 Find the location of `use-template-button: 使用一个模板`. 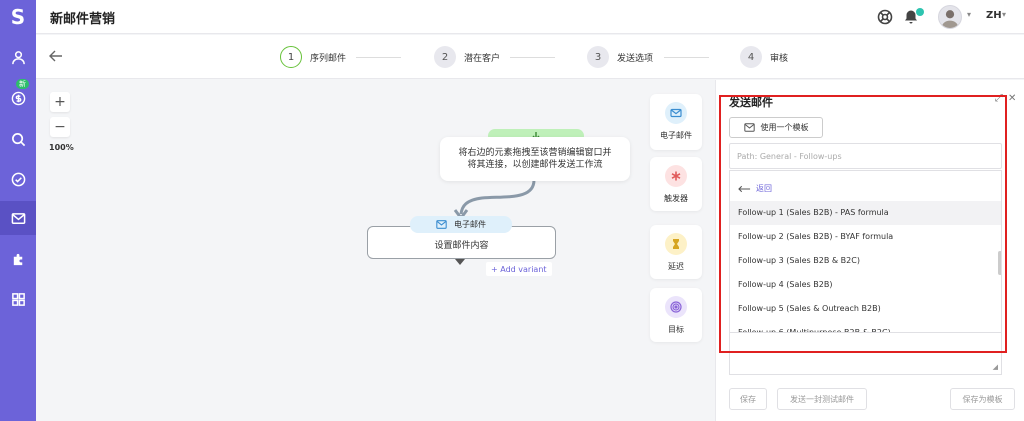

use-template-button: 使用一个模板 is located at coordinates (776, 127).